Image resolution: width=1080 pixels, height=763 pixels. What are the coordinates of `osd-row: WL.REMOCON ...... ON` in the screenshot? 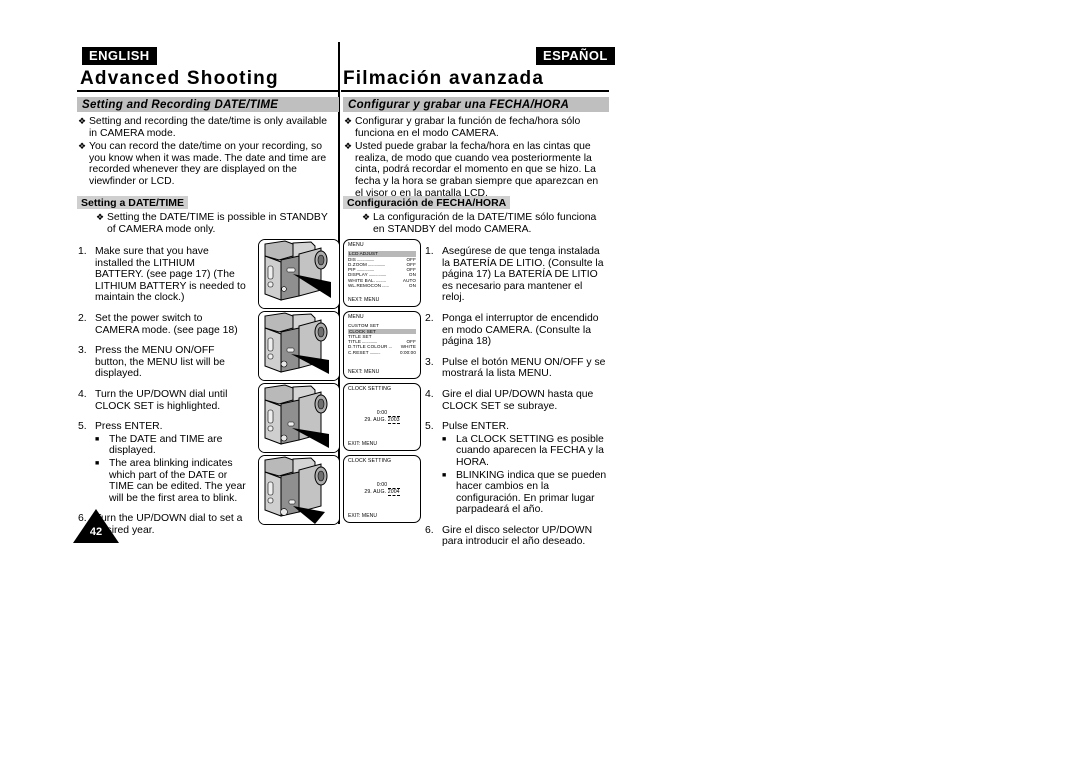 It's located at (382, 285).